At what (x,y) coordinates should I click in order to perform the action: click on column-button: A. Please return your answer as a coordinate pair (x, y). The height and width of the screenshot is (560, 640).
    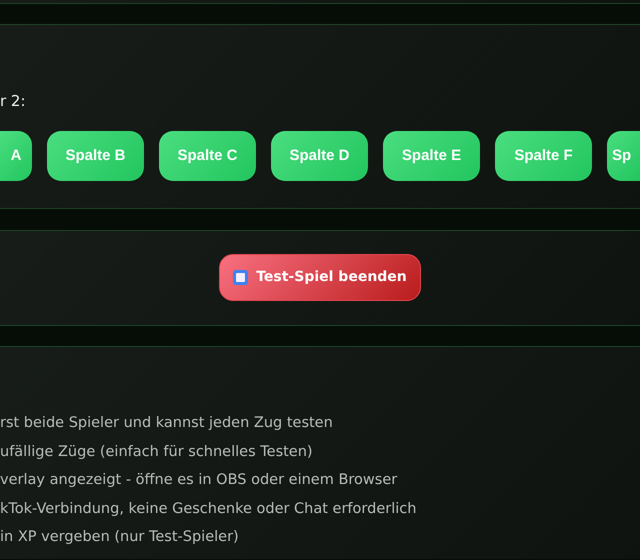
    Looking at the image, I should click on (16, 156).